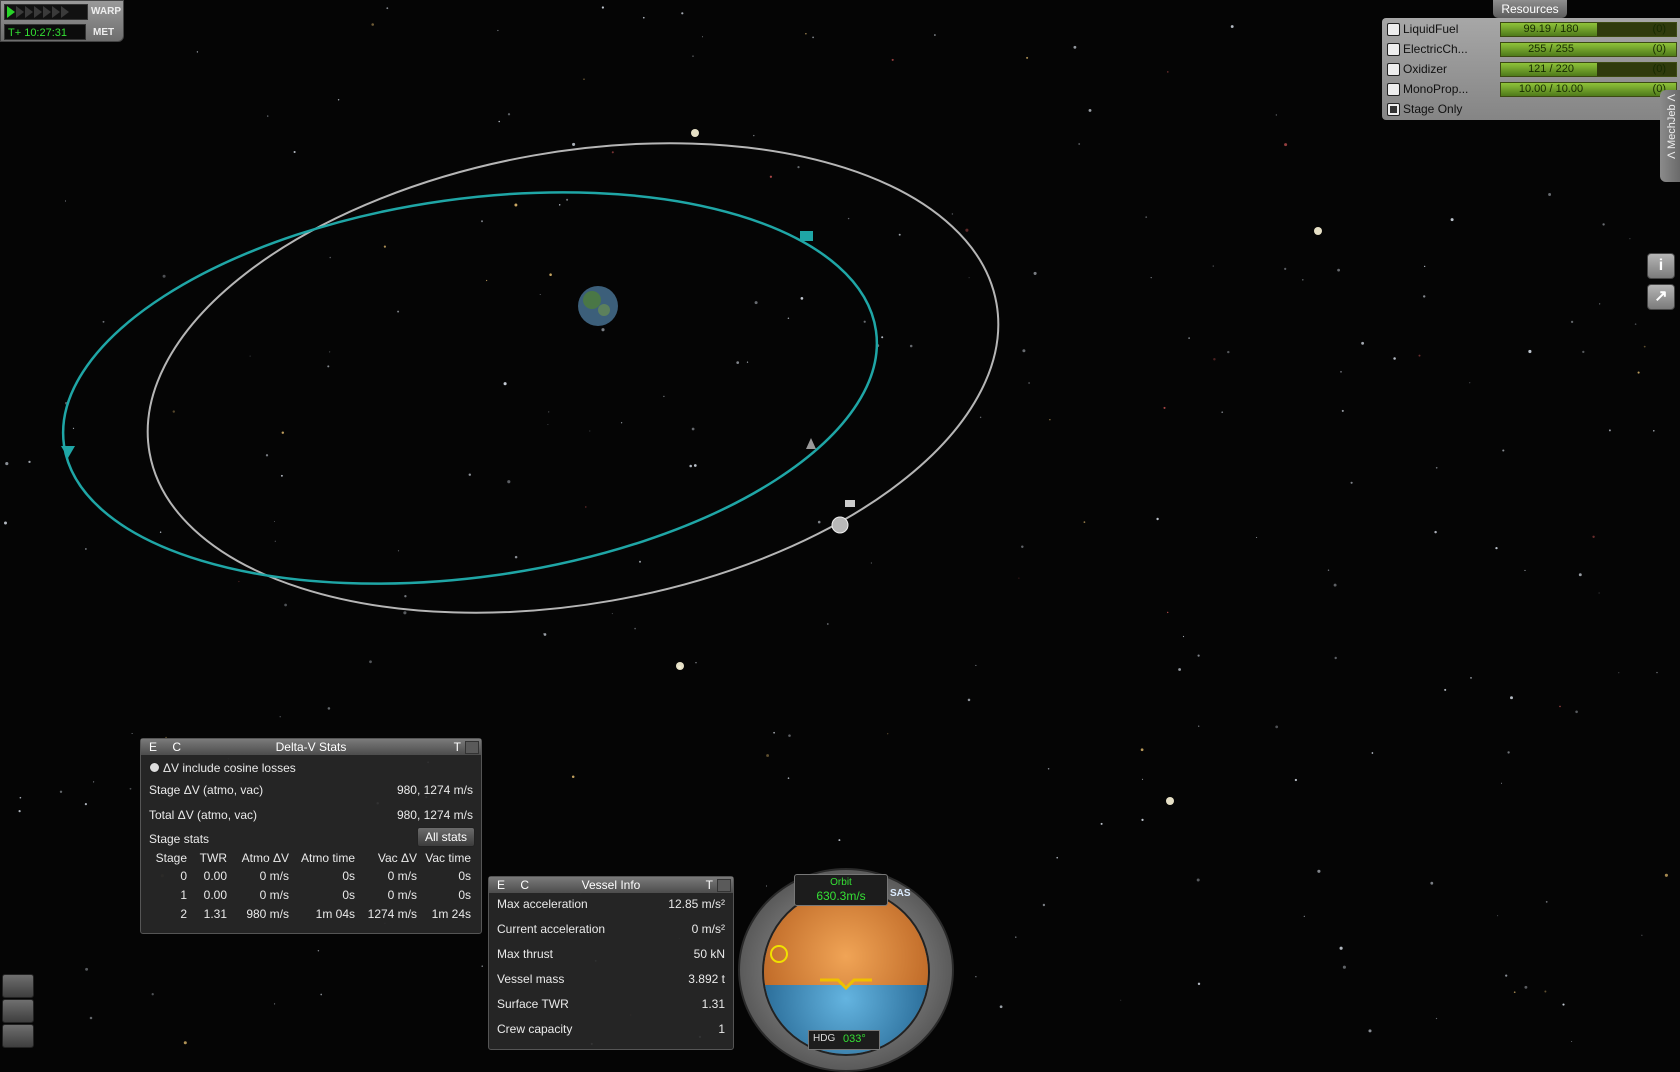 The width and height of the screenshot is (1680, 1072). I want to click on resource-bar: 255 / 255 (0), so click(1588, 49).